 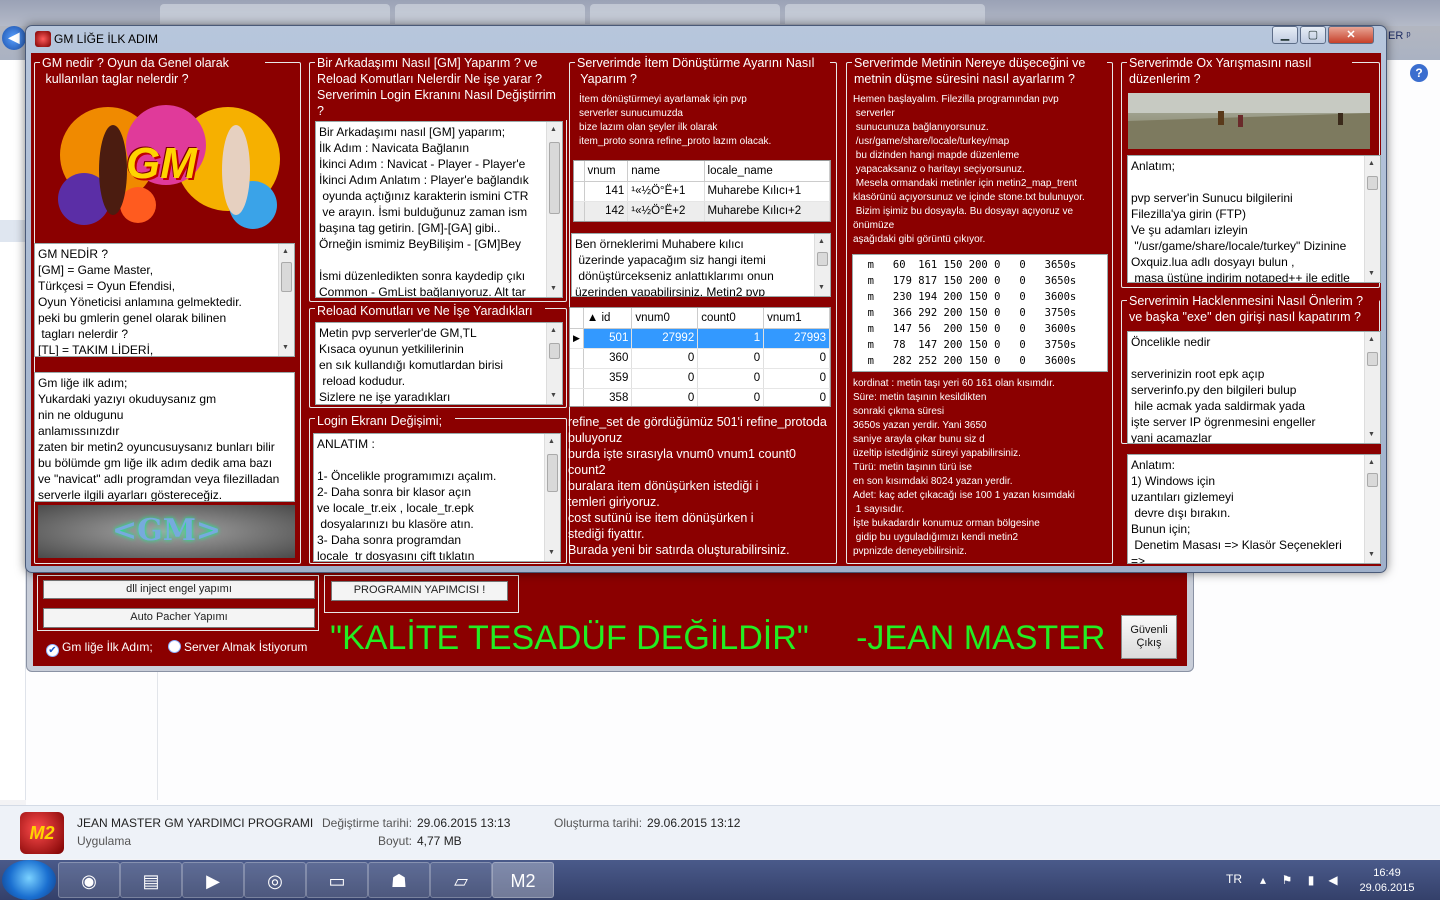 What do you see at coordinates (665, 338) in the screenshot?
I see `table-cell: 27992` at bounding box center [665, 338].